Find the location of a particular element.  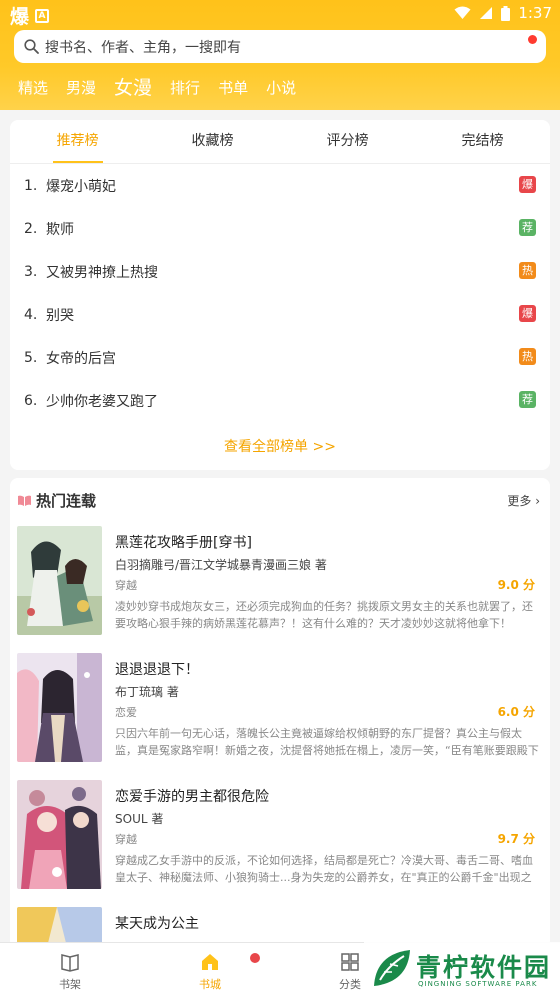

watermark-text: 青柠软件园 is located at coordinates (484, 967).